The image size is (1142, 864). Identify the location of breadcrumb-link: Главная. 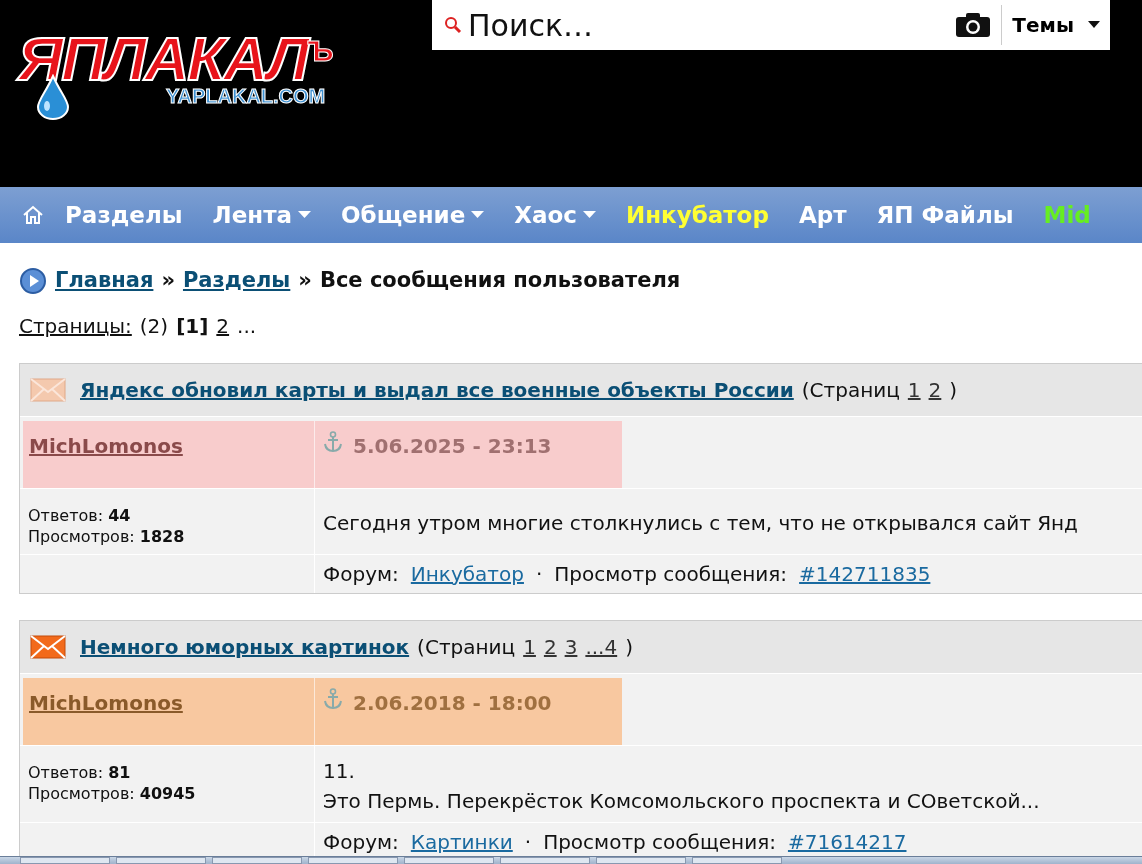
(104, 281).